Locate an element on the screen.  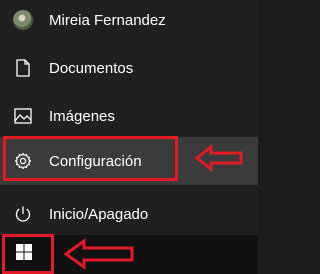
menu-item-inicio-apagado: Inicio/Apagado is located at coordinates (129, 214).